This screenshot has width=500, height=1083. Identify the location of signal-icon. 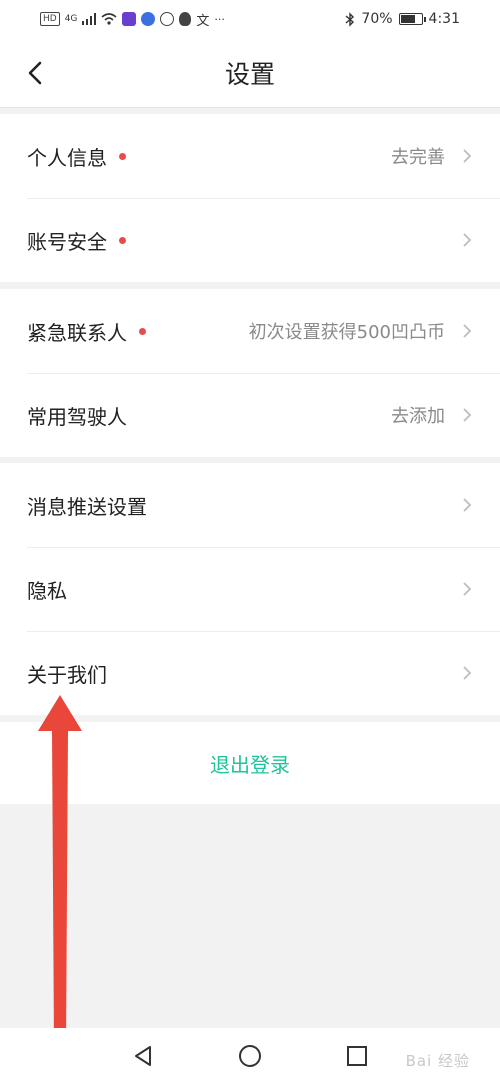
(89, 19).